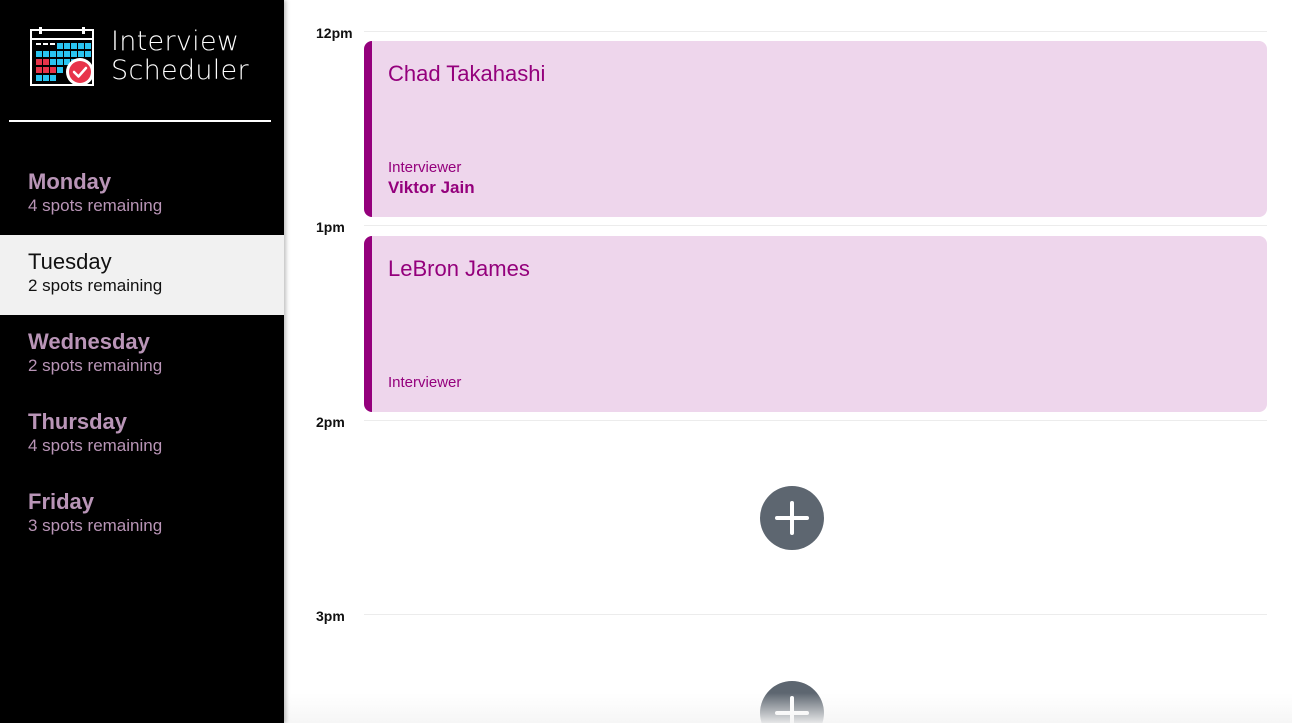  Describe the element at coordinates (70, 261) in the screenshot. I see `day-name: Tuesday` at that location.